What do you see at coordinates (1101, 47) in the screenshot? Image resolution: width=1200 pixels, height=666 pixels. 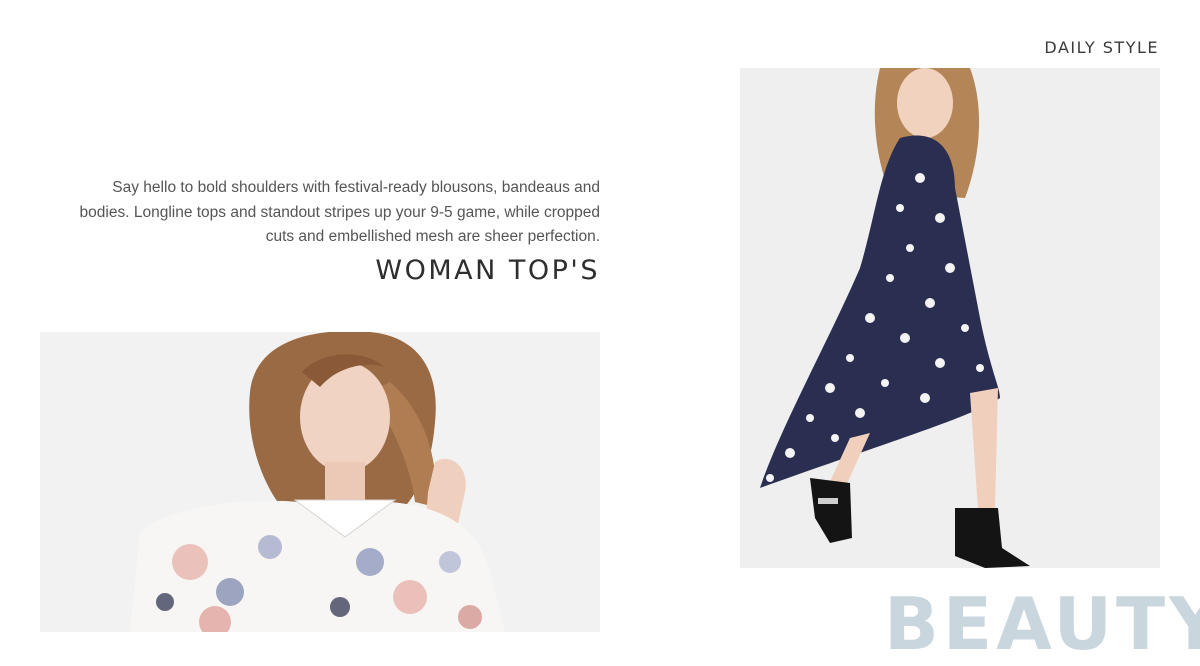 I see `daily-style-label: DAILY STYLE` at bounding box center [1101, 47].